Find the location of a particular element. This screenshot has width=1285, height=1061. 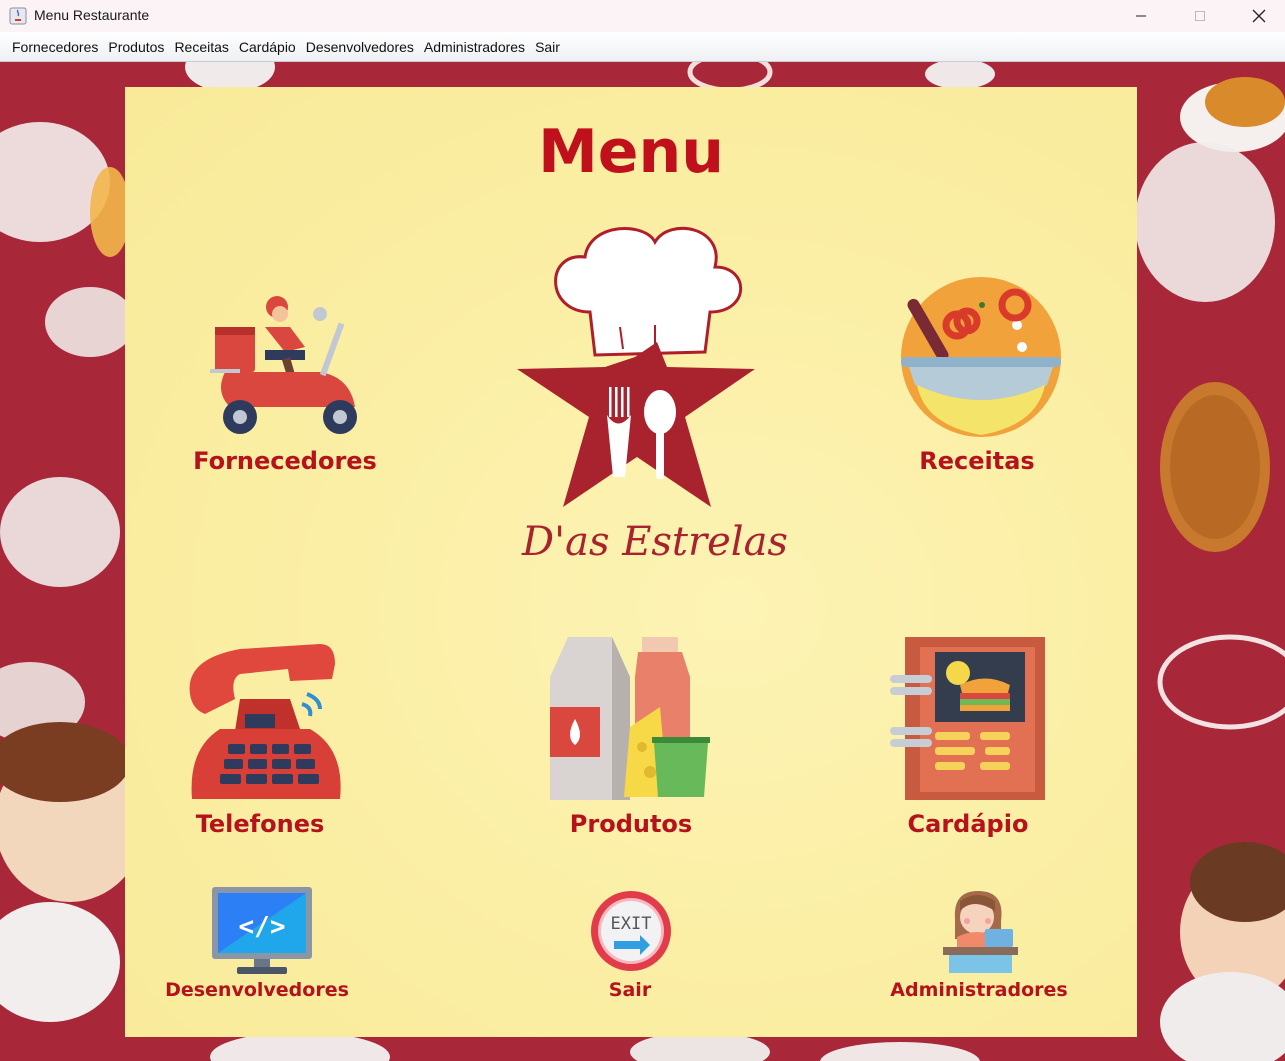

tile-sair: EXIT is located at coordinates (631, 931).